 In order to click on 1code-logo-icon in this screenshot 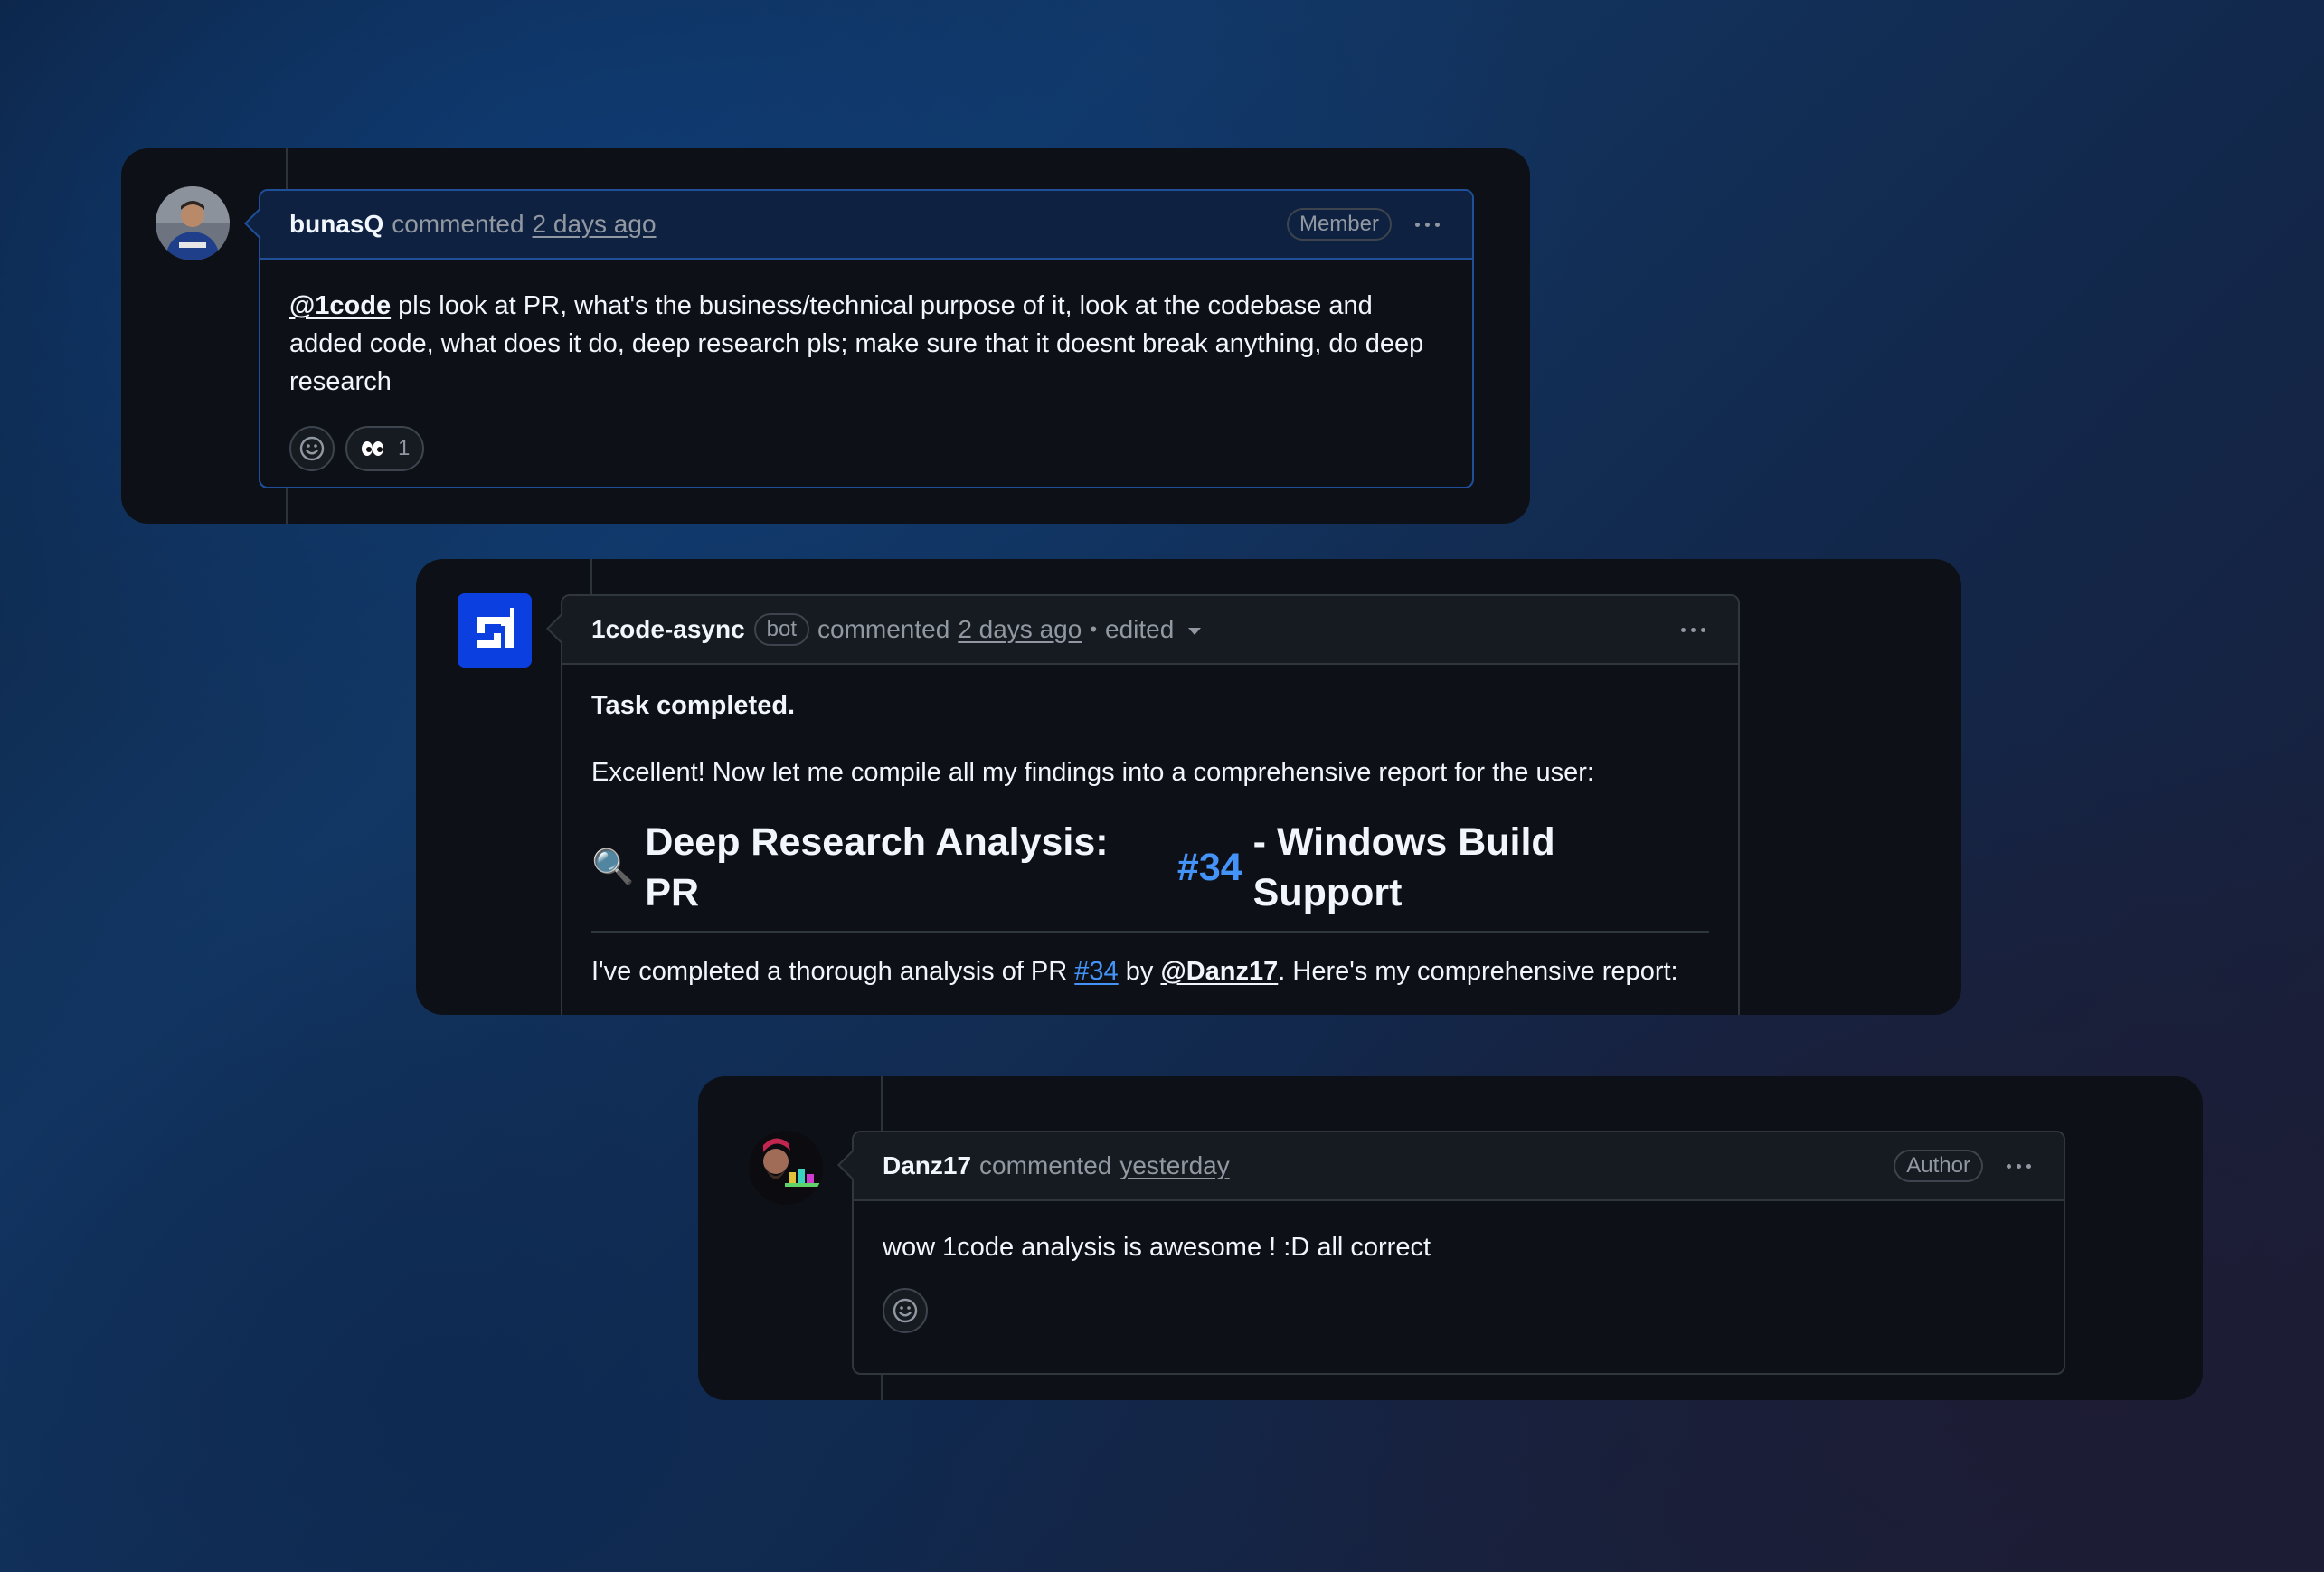, I will do `click(495, 630)`.